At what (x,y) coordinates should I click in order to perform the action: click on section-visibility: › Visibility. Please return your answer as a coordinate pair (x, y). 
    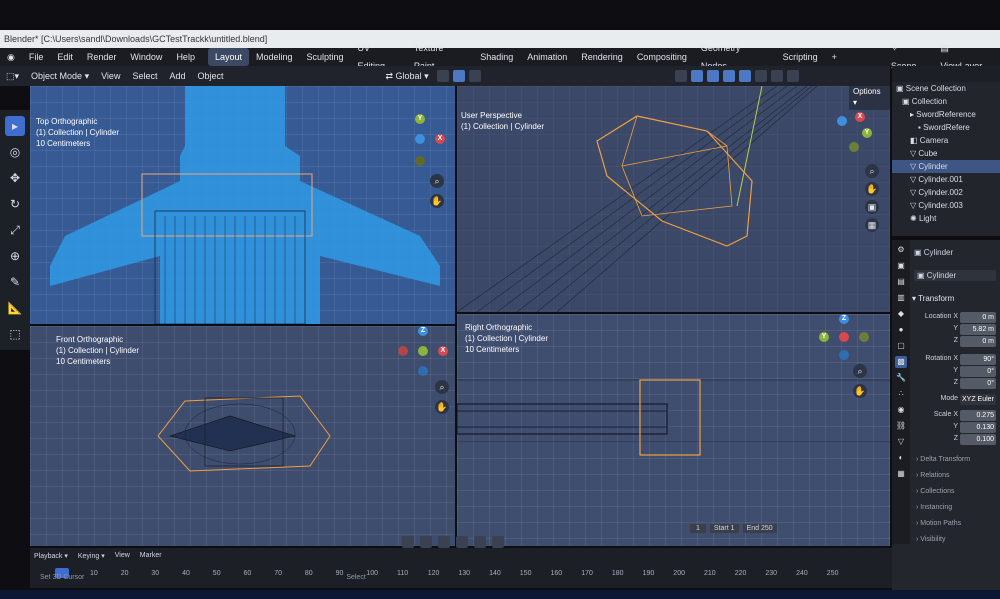
    Looking at the image, I should click on (930, 539).